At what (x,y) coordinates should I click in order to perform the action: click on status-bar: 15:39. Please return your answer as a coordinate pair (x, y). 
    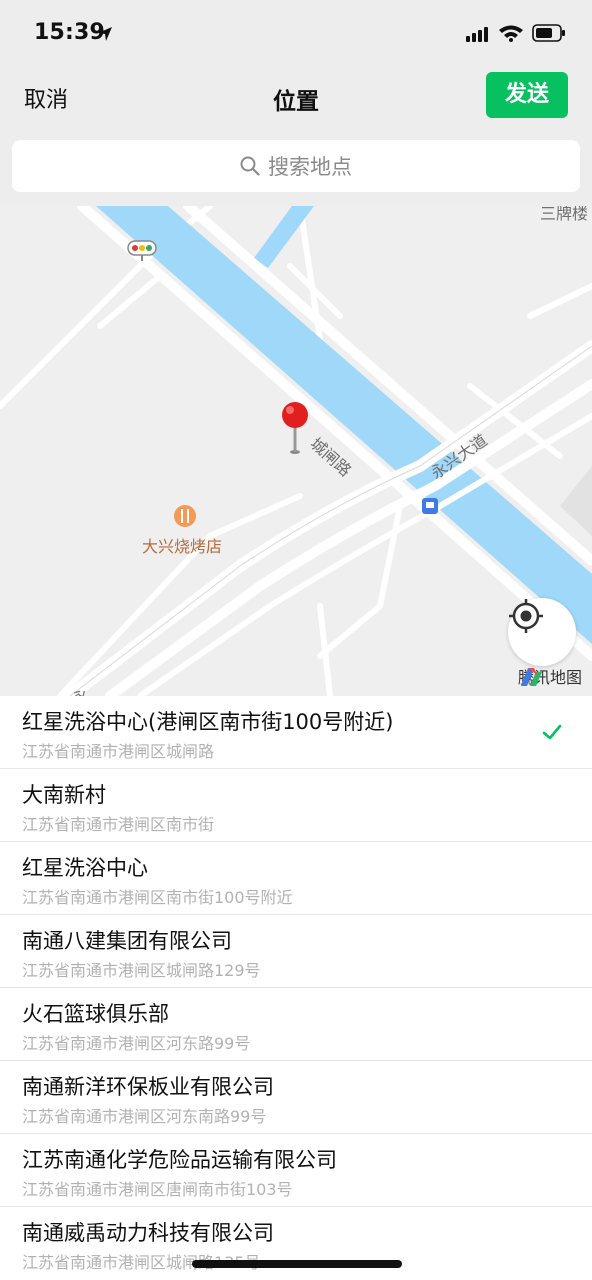
    Looking at the image, I should click on (296, 33).